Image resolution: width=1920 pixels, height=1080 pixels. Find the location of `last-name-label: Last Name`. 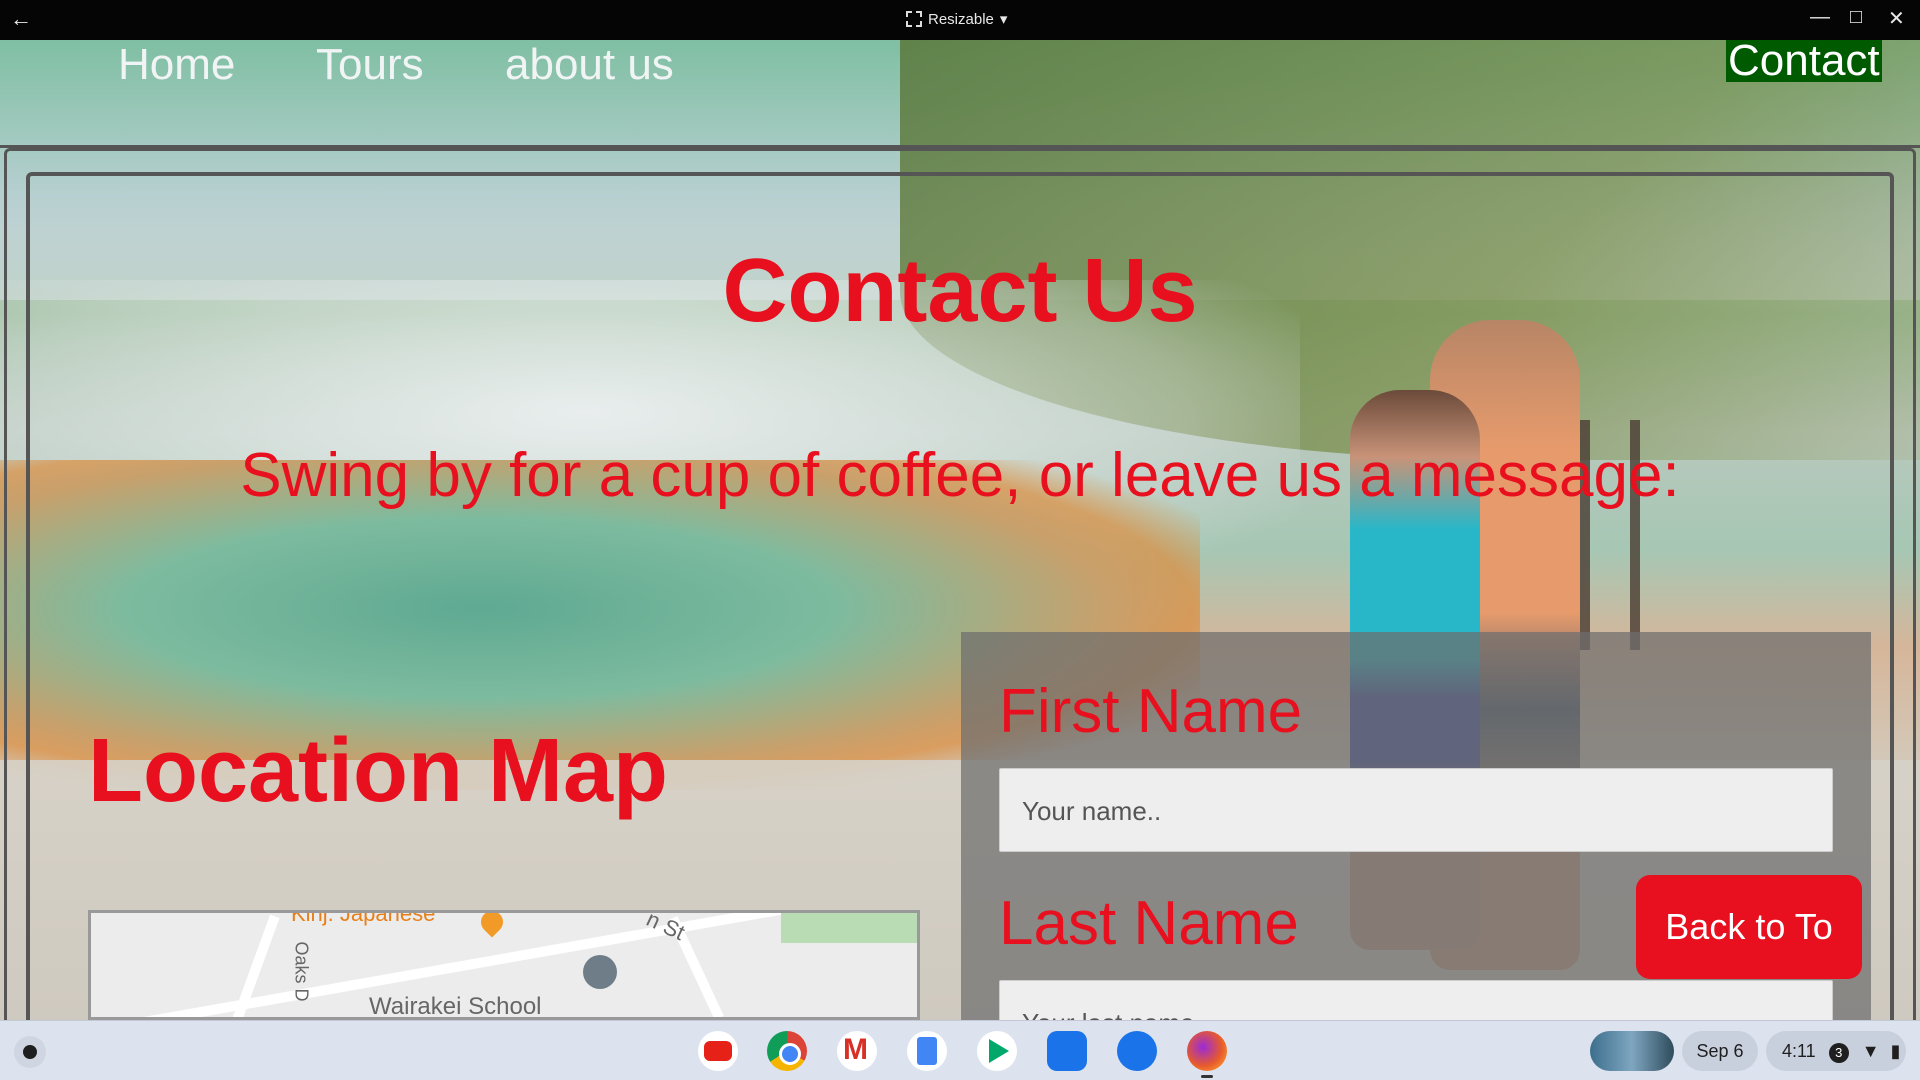

last-name-label: Last Name is located at coordinates (1149, 923).